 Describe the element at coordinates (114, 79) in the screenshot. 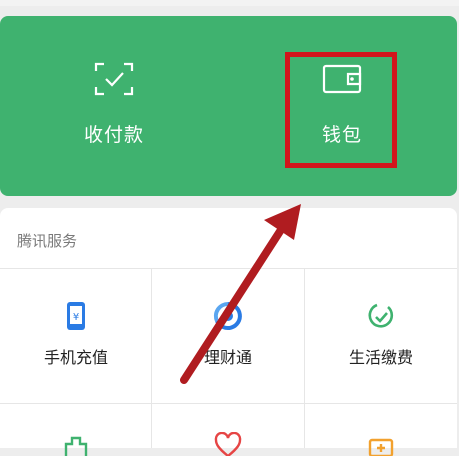

I see `scan-pay-icon` at that location.